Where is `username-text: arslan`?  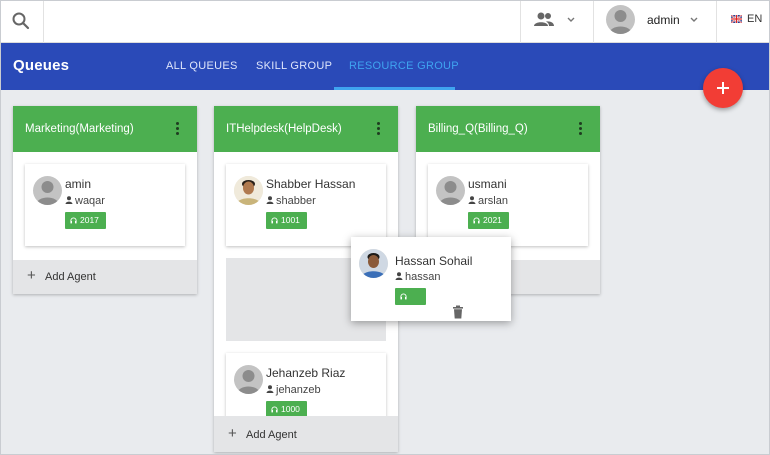
username-text: arslan is located at coordinates (493, 201).